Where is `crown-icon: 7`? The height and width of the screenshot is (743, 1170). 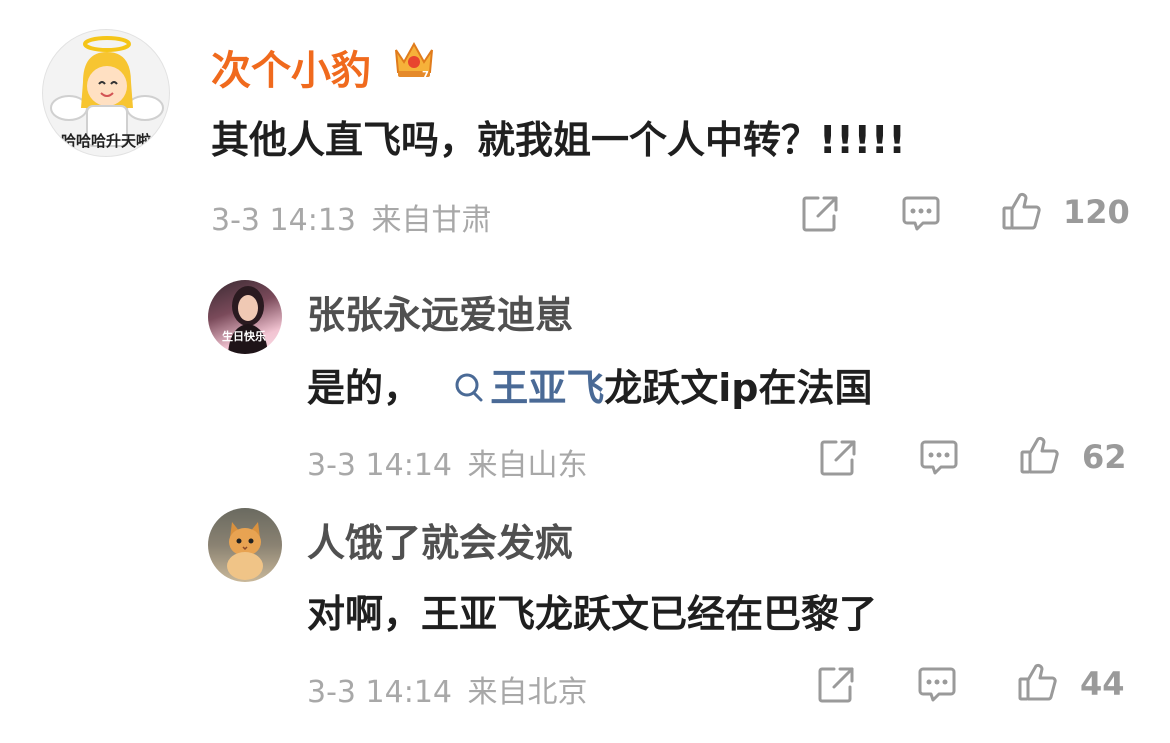 crown-icon: 7 is located at coordinates (414, 59).